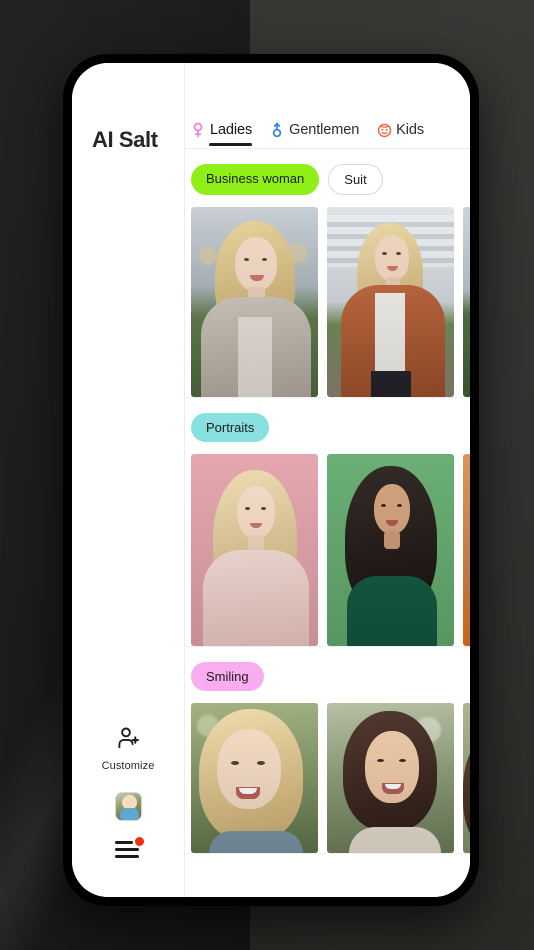  I want to click on category-tabs: Ladies Gentlemen Kids, so click(327, 106).